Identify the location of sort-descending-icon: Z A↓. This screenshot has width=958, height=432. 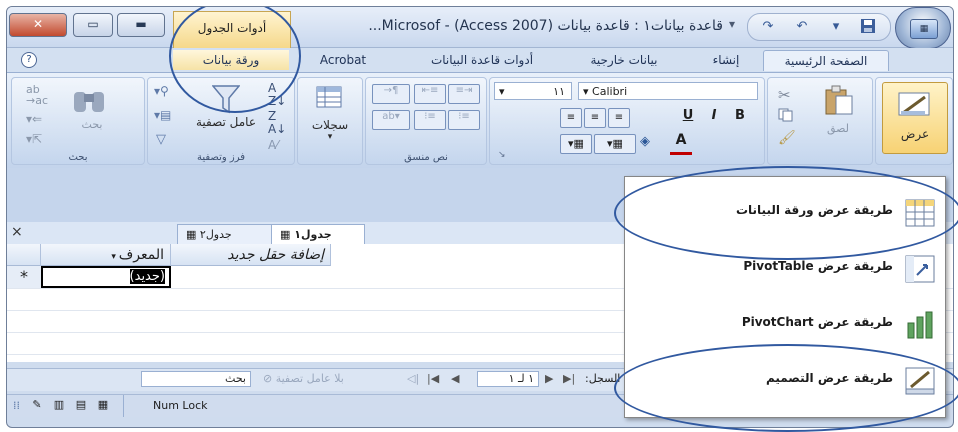
(277, 123).